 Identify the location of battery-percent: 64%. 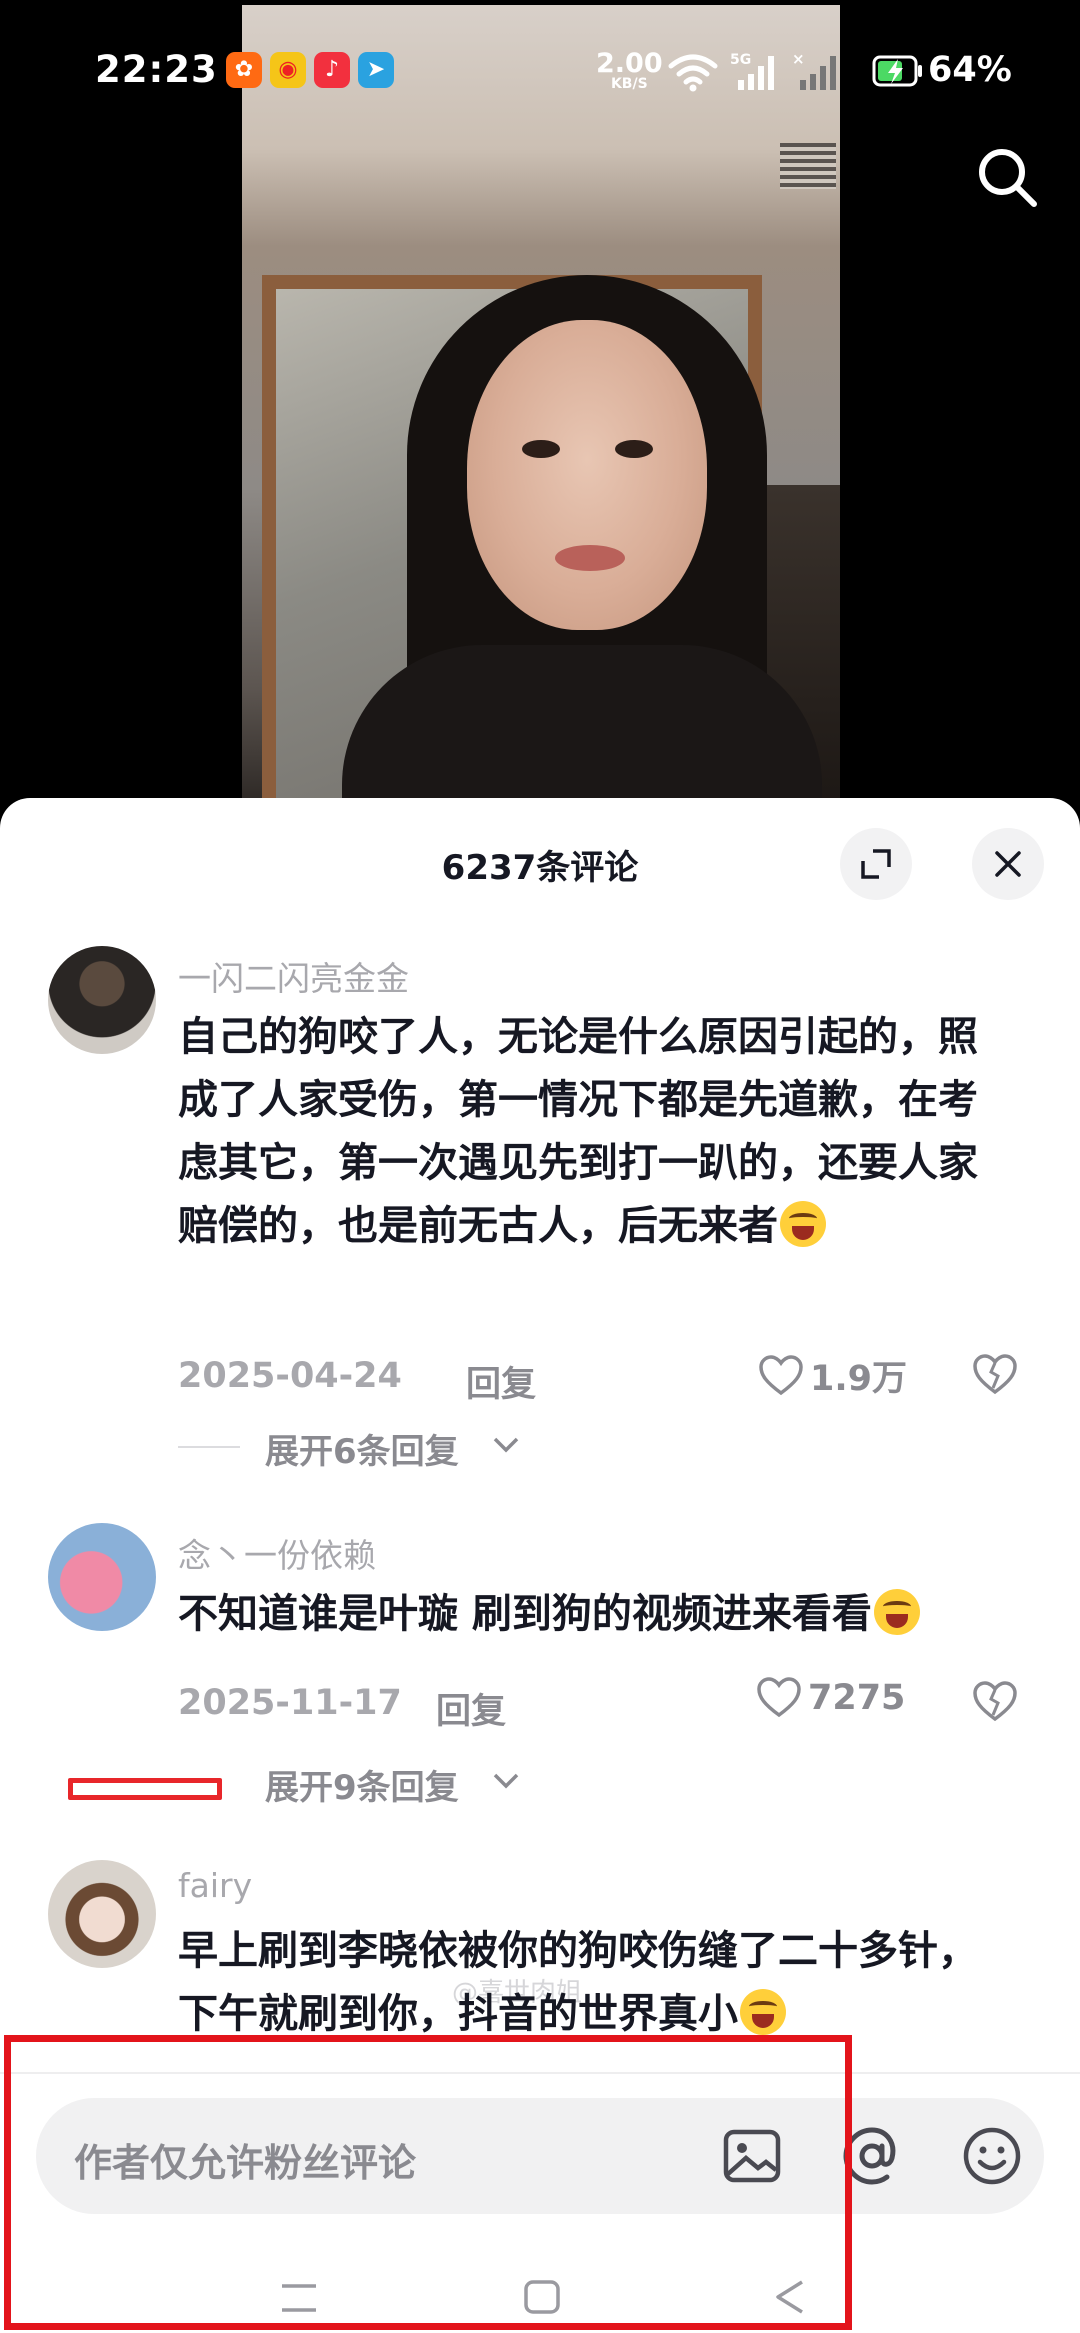
(970, 70).